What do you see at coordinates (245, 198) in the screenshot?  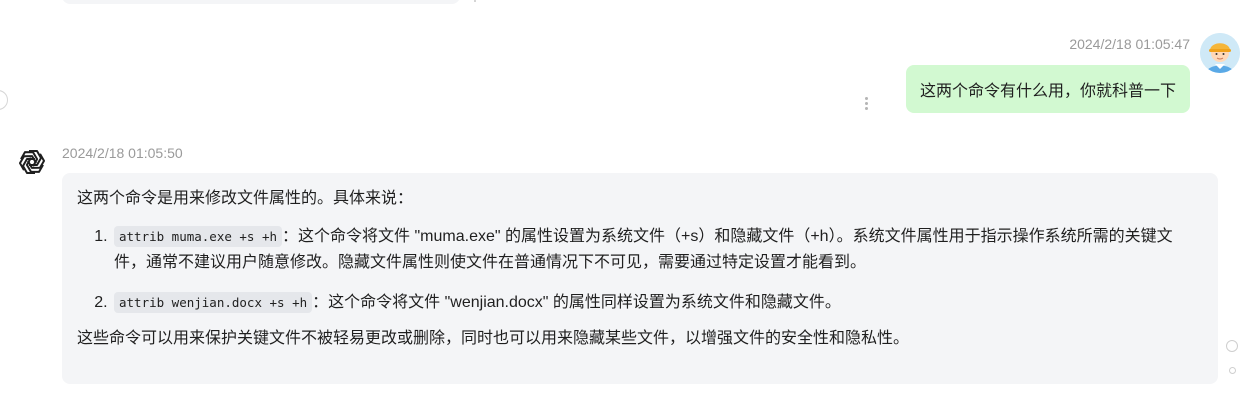 I see `bot-message-intro: 这两个命令是用来修改文件属性的。具体来说：` at bounding box center [245, 198].